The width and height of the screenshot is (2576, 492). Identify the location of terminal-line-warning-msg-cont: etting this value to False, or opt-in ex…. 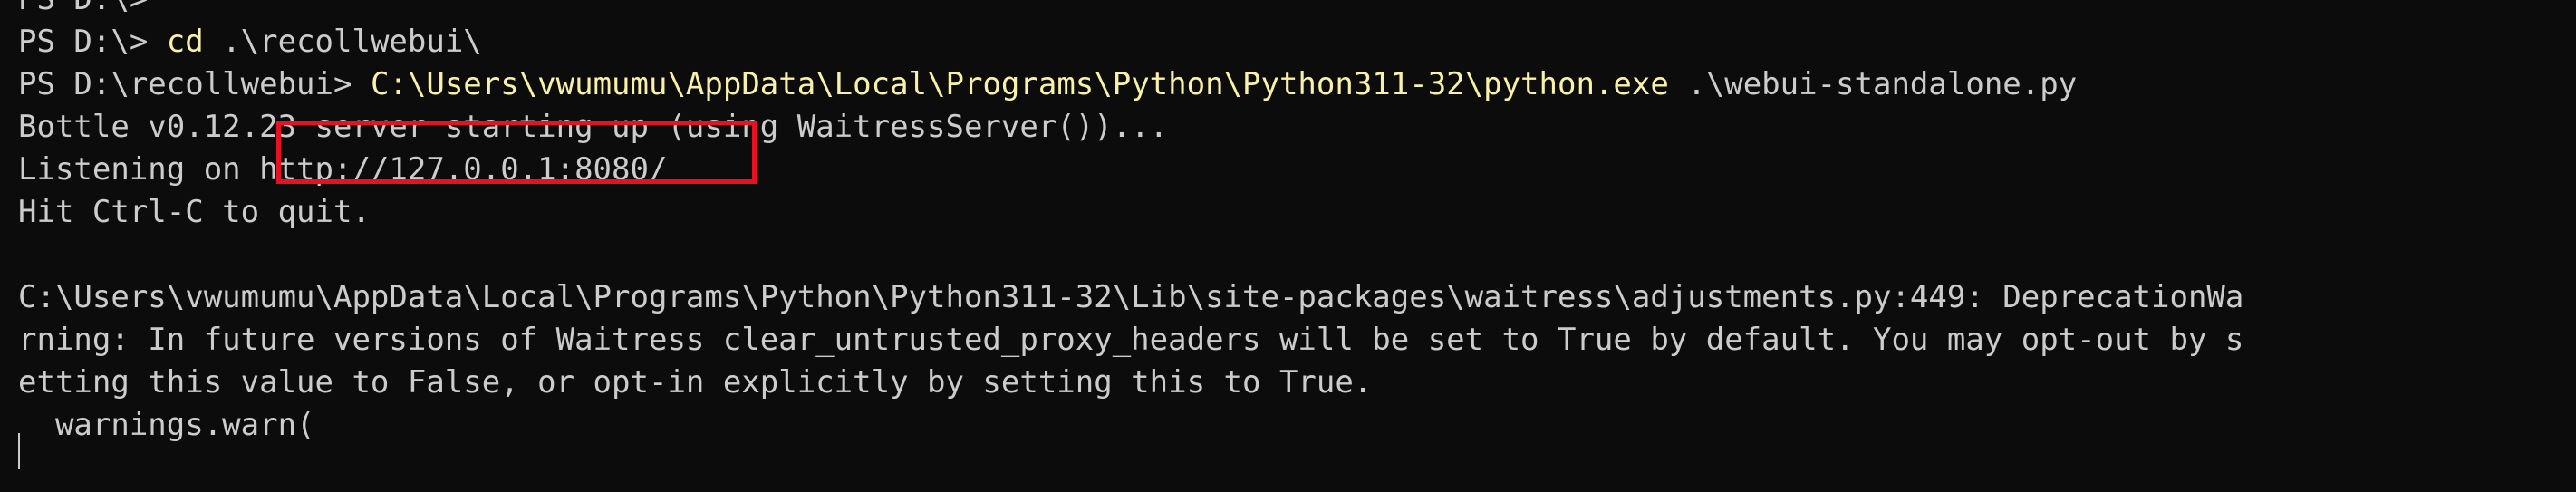
(1130, 383).